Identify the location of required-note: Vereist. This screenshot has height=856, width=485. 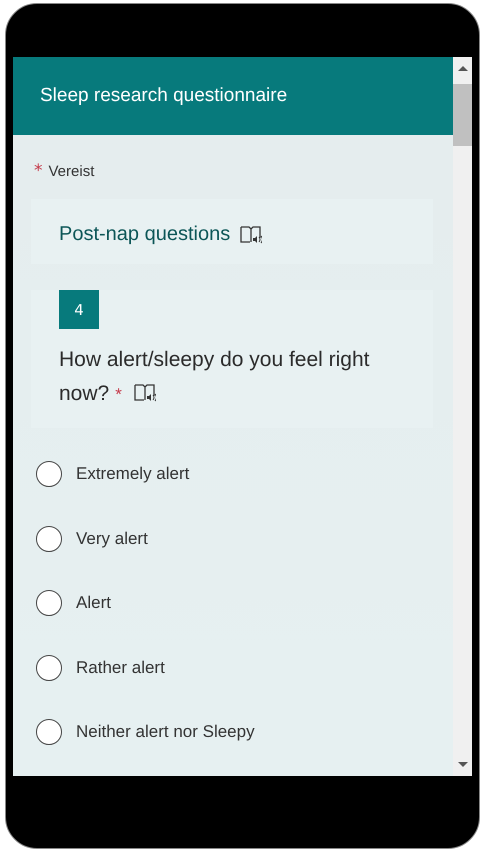
(71, 171).